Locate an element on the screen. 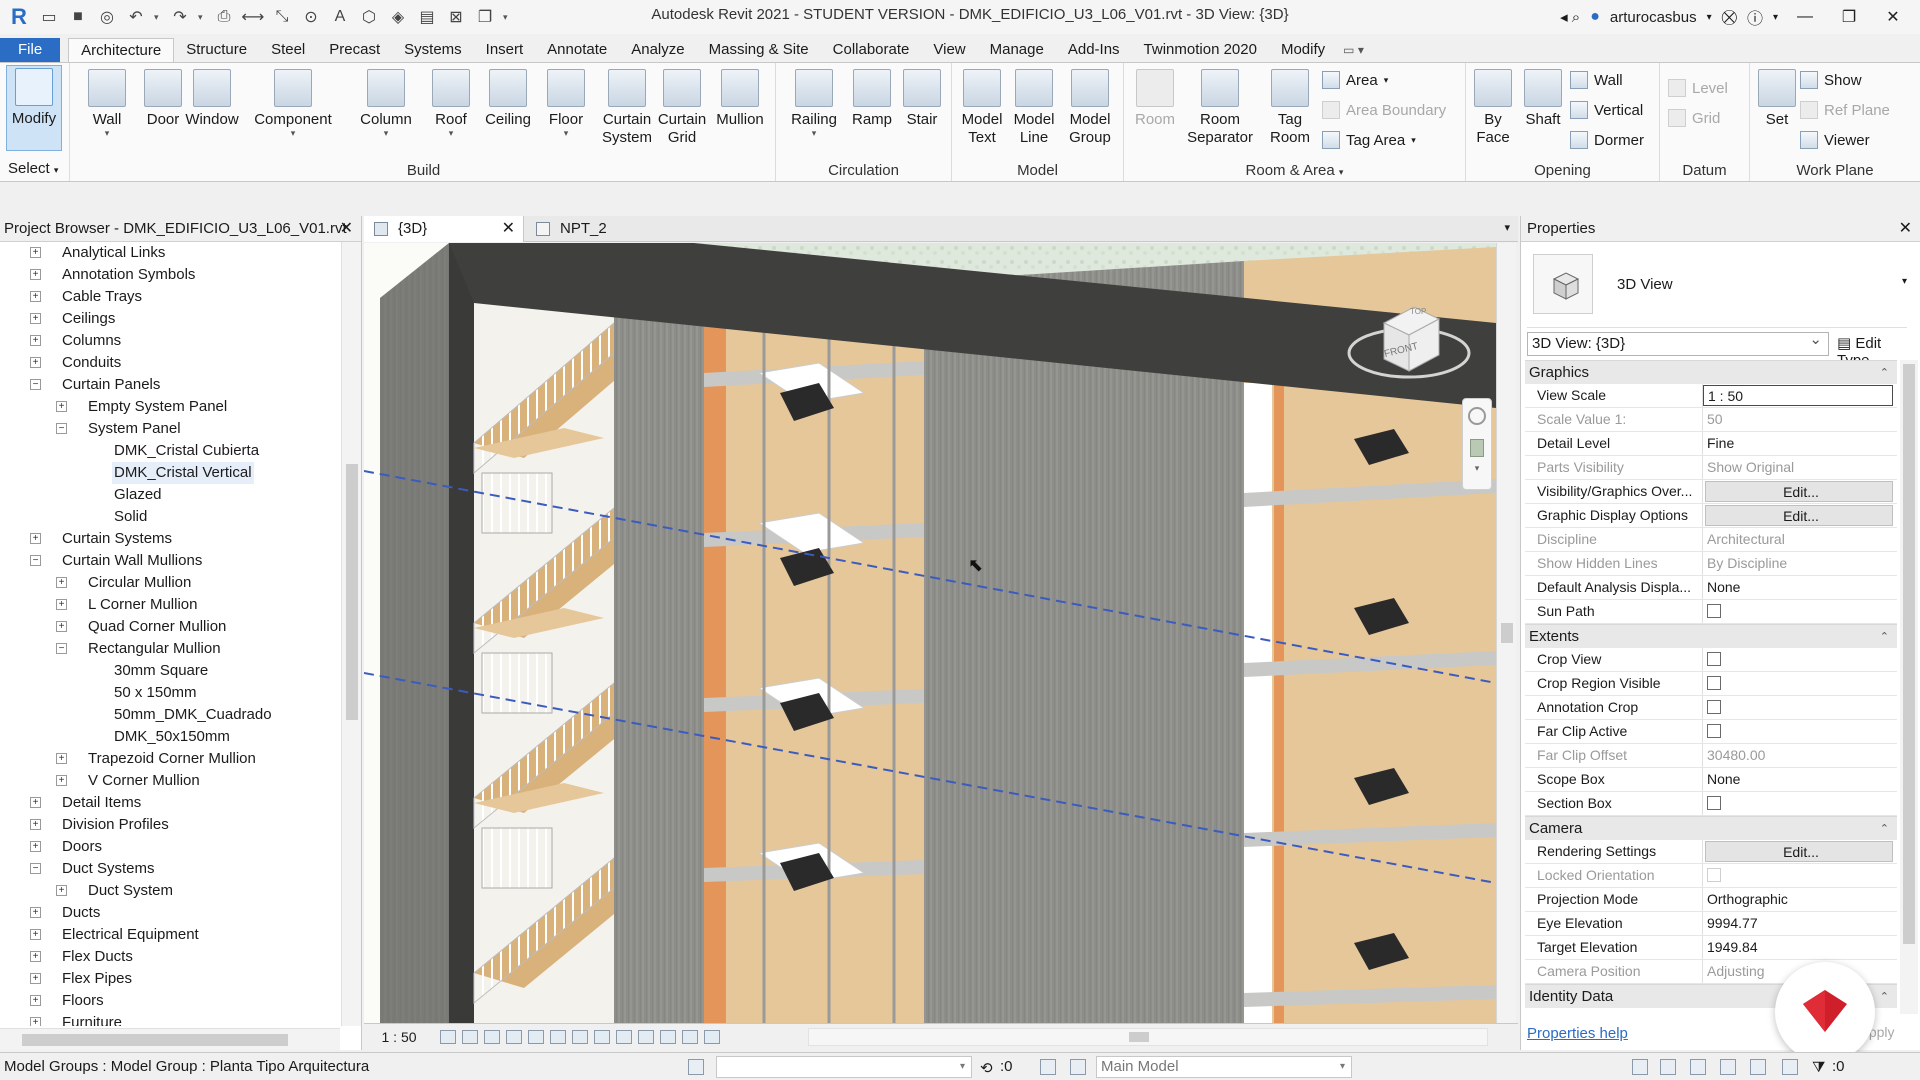 This screenshot has width=1920, height=1080. curtain-grid-button: Curtain Grid is located at coordinates (682, 107).